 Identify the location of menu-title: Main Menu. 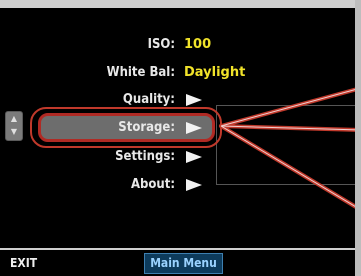
(183, 263).